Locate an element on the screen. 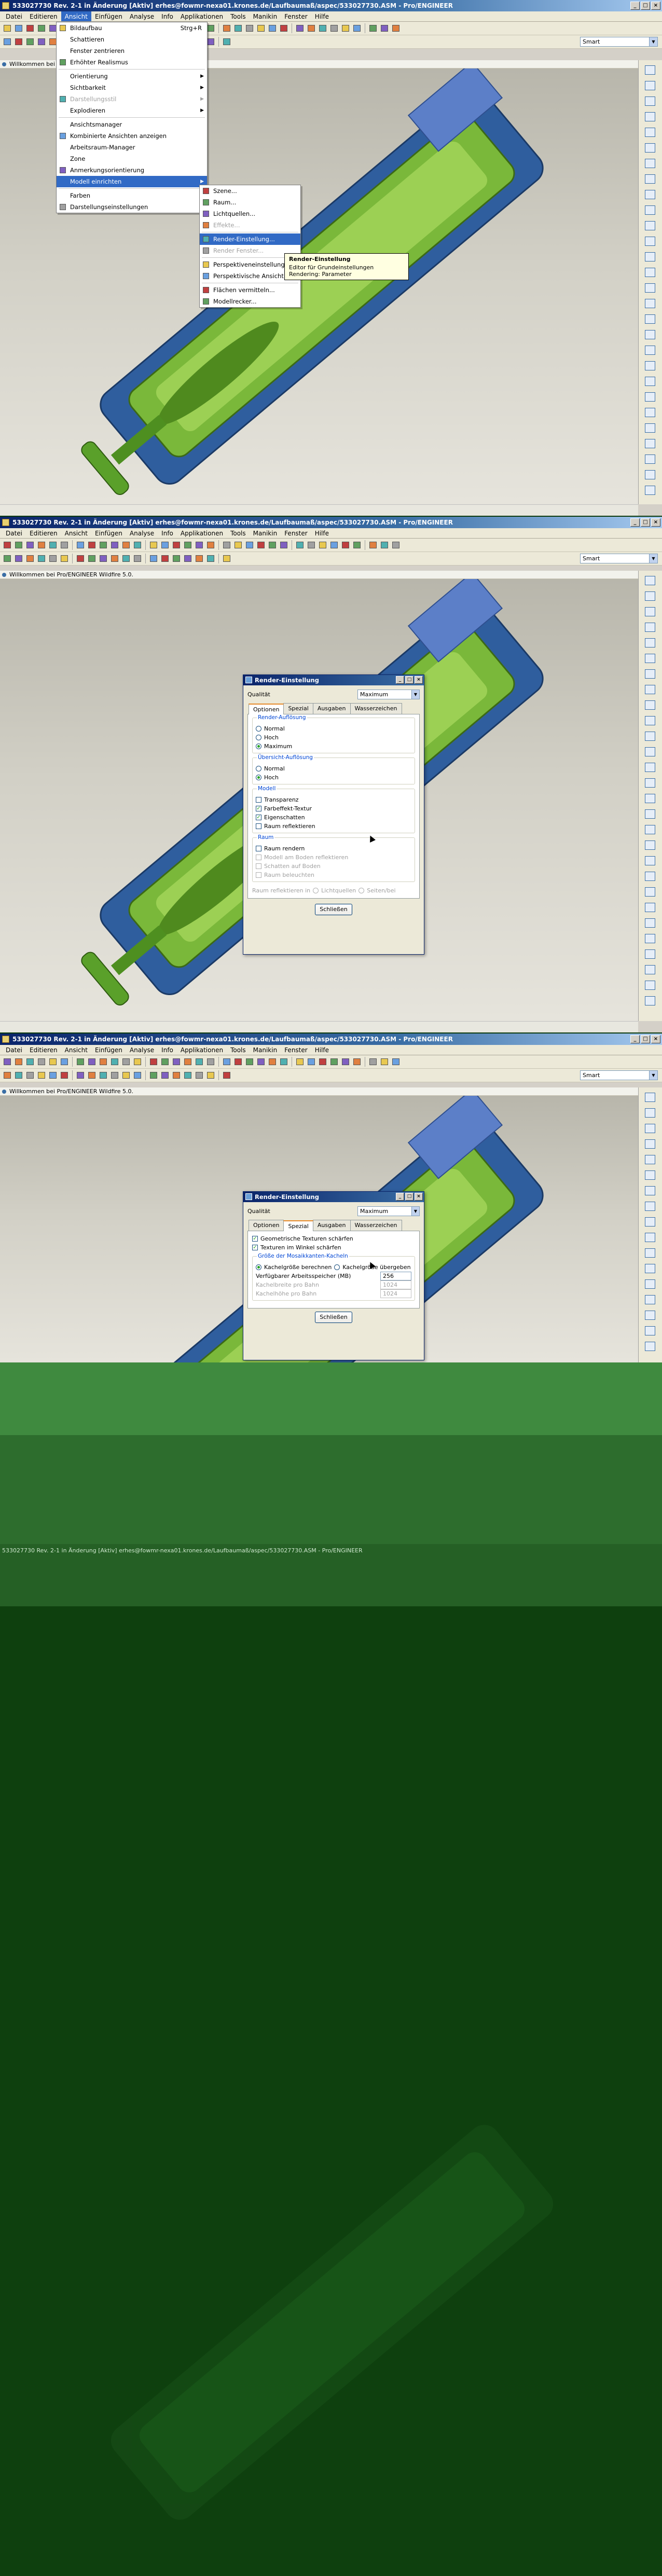  menu-item: Fenster is located at coordinates (296, 533).